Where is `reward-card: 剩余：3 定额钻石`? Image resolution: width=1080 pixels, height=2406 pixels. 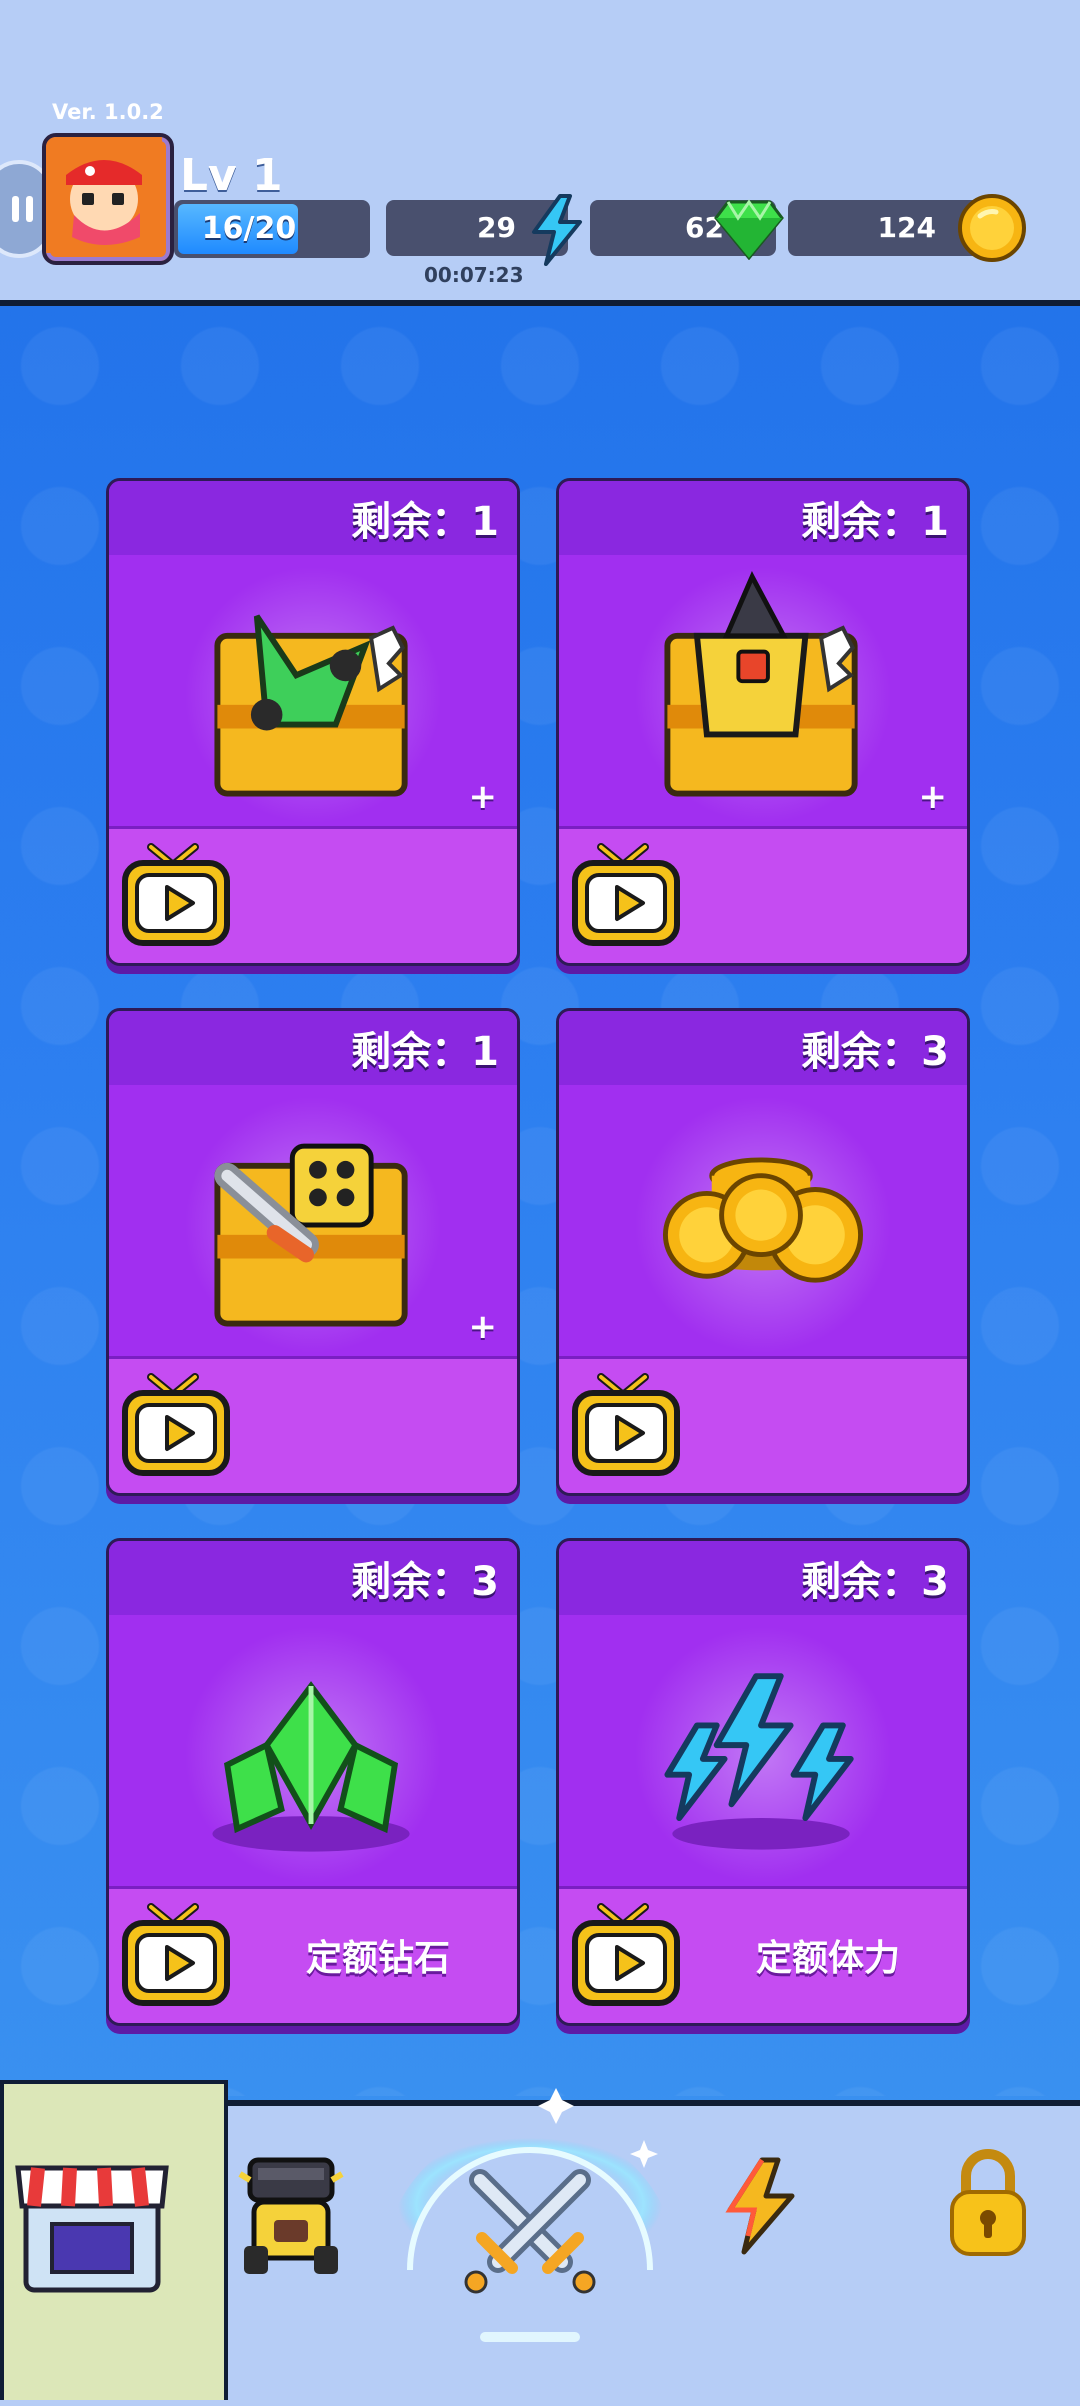
reward-card: 剩余：3 定额钻石 is located at coordinates (313, 1782).